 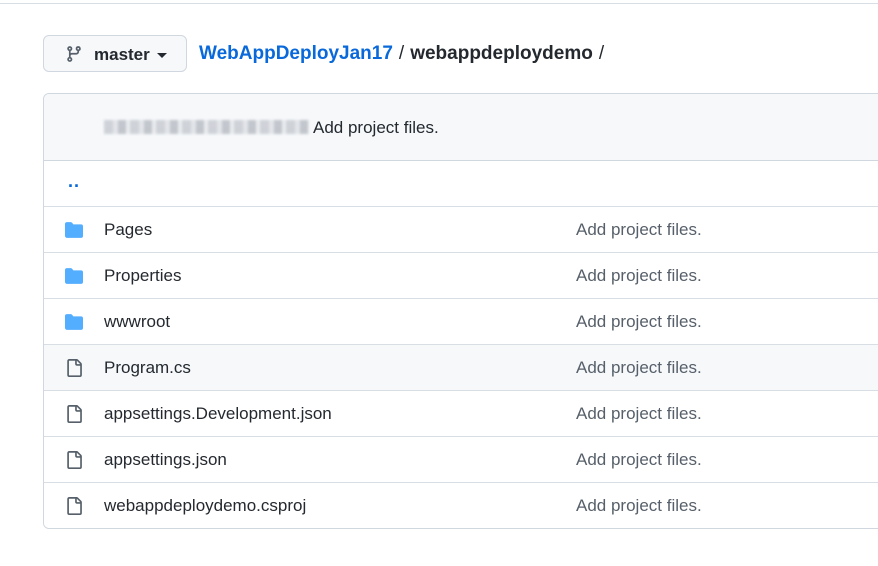 I want to click on file-row: Program.cs Add project files., so click(x=461, y=368).